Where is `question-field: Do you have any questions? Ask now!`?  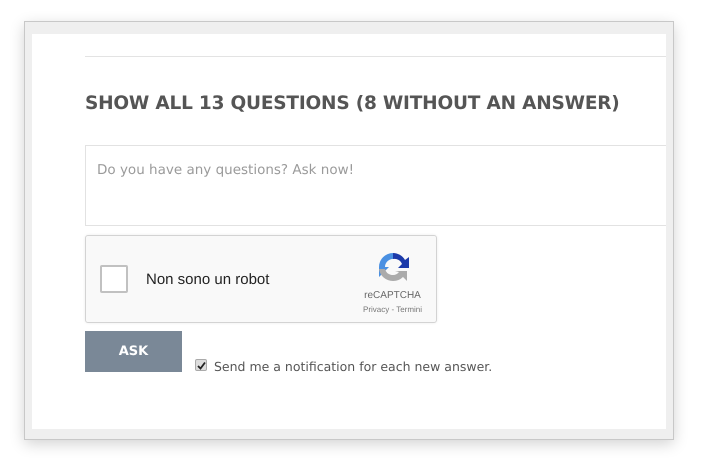
question-field: Do you have any questions? Ask now! is located at coordinates (375, 185).